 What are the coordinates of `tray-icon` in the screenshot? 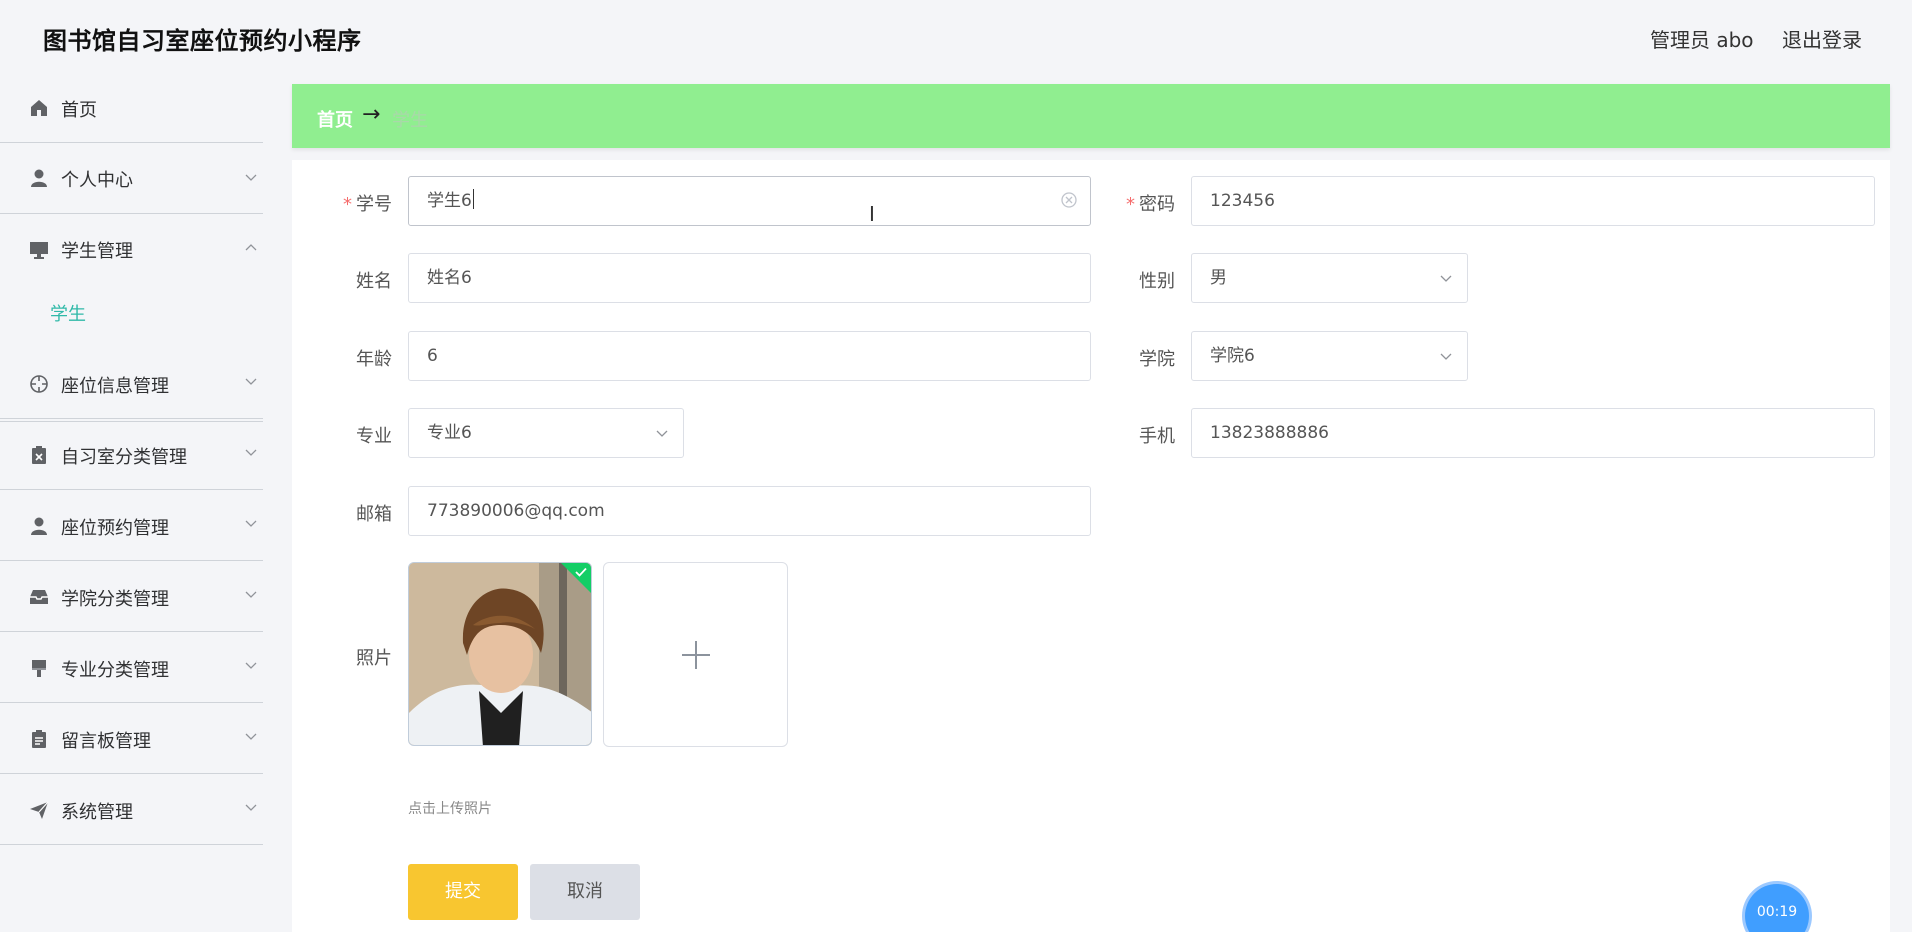 It's located at (39, 597).